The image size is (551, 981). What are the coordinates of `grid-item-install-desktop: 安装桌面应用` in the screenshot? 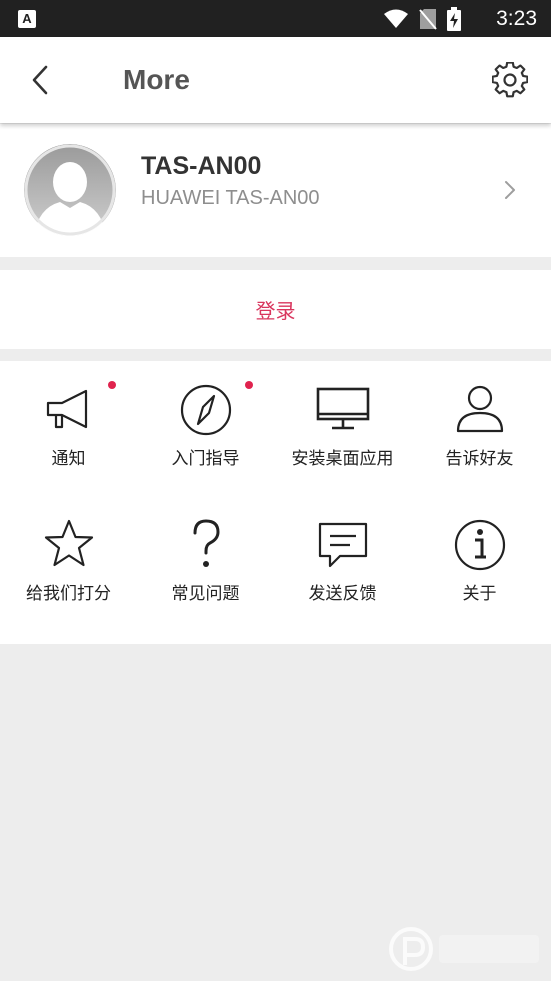 It's located at (342, 427).